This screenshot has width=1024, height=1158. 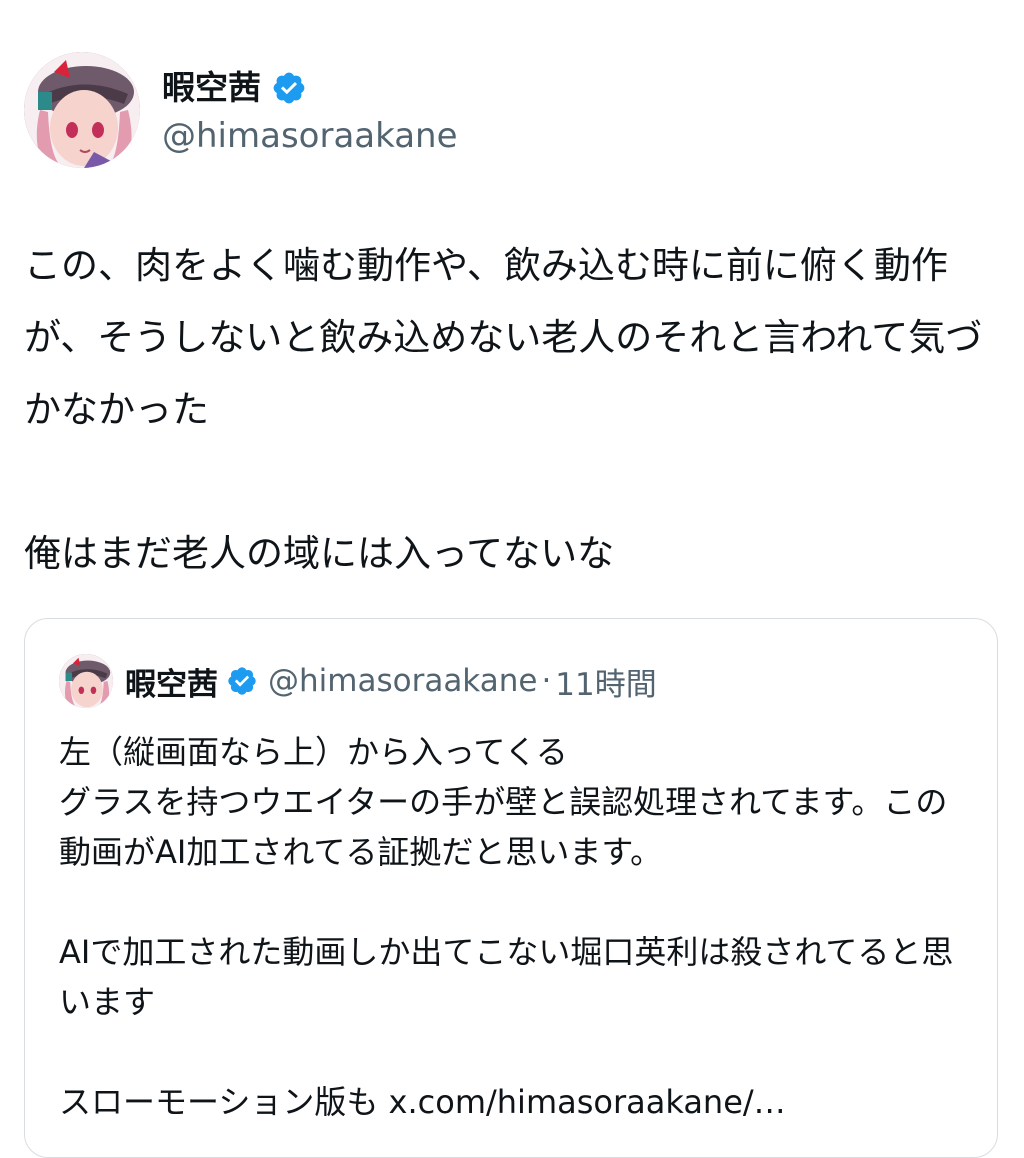 What do you see at coordinates (310, 136) in the screenshot?
I see `author-handle: @himasoraakane` at bounding box center [310, 136].